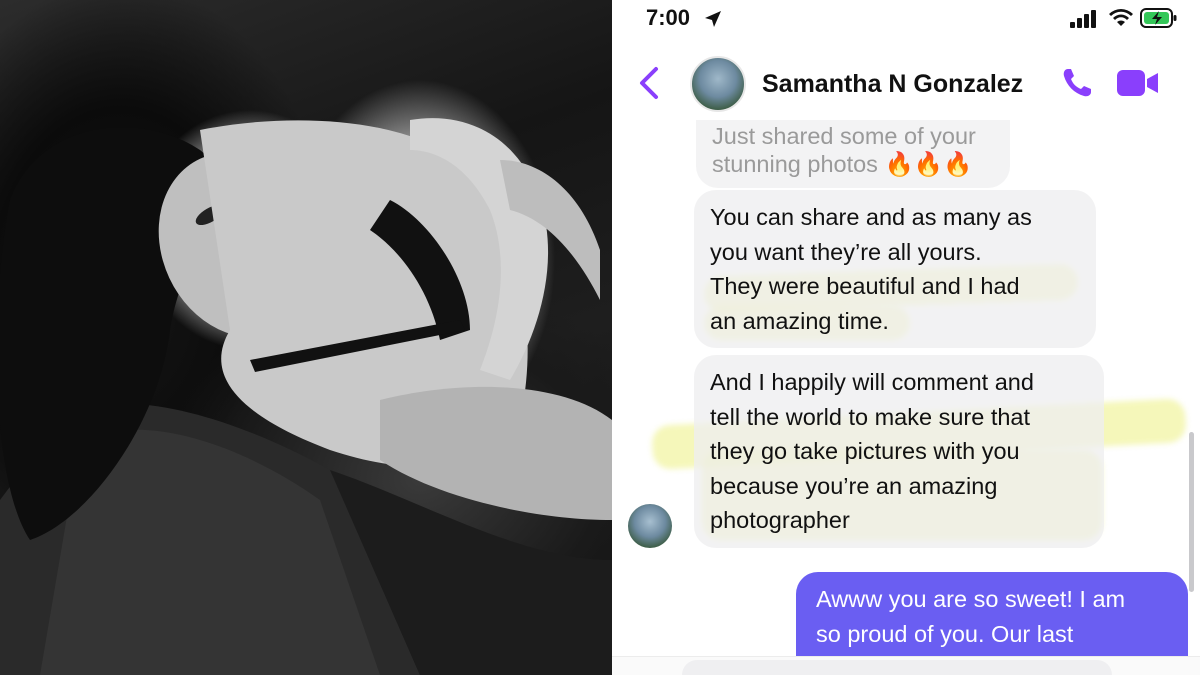 Image resolution: width=1200 pixels, height=675 pixels. What do you see at coordinates (780, 520) in the screenshot?
I see `message-line: photographer` at bounding box center [780, 520].